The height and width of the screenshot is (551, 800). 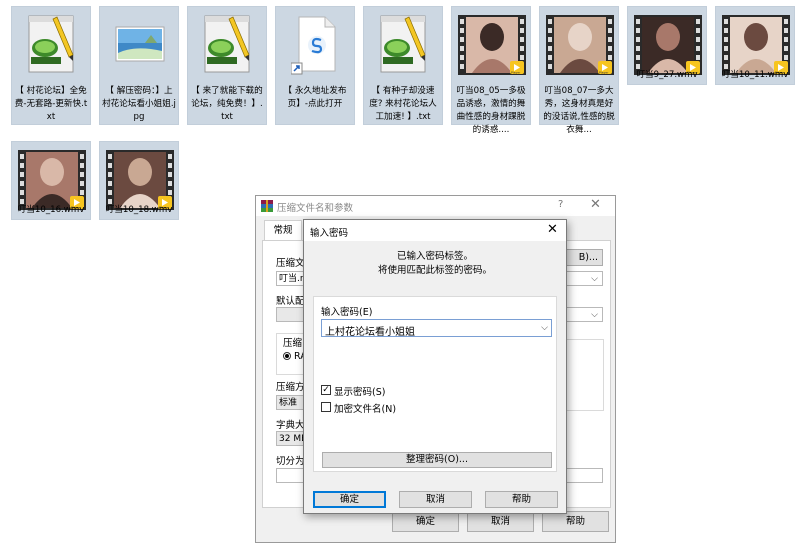 I want to click on file-item: 【 来了就能下载的论坛，纯免费！】.txt, so click(x=227, y=65).